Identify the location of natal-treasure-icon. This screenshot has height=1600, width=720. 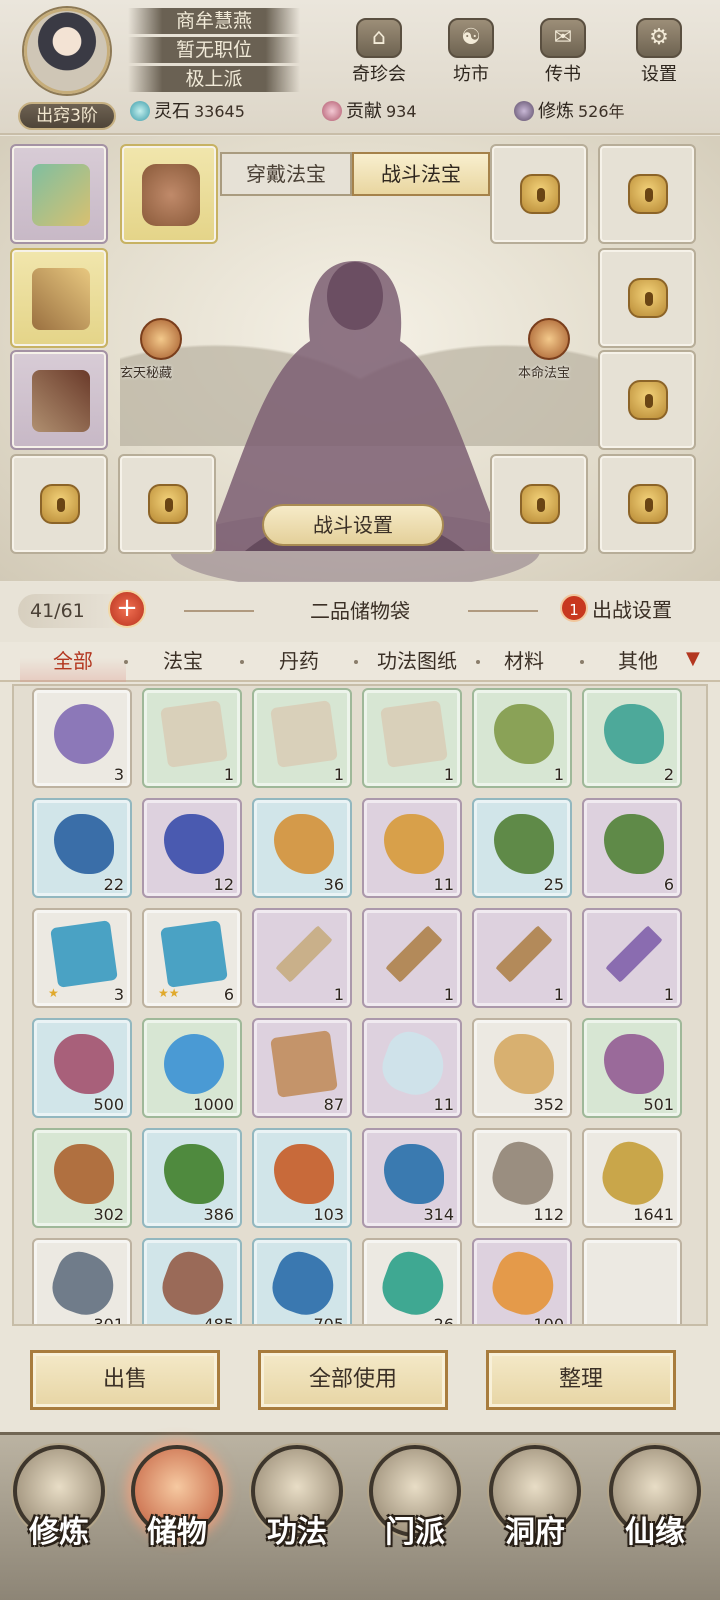
(549, 339).